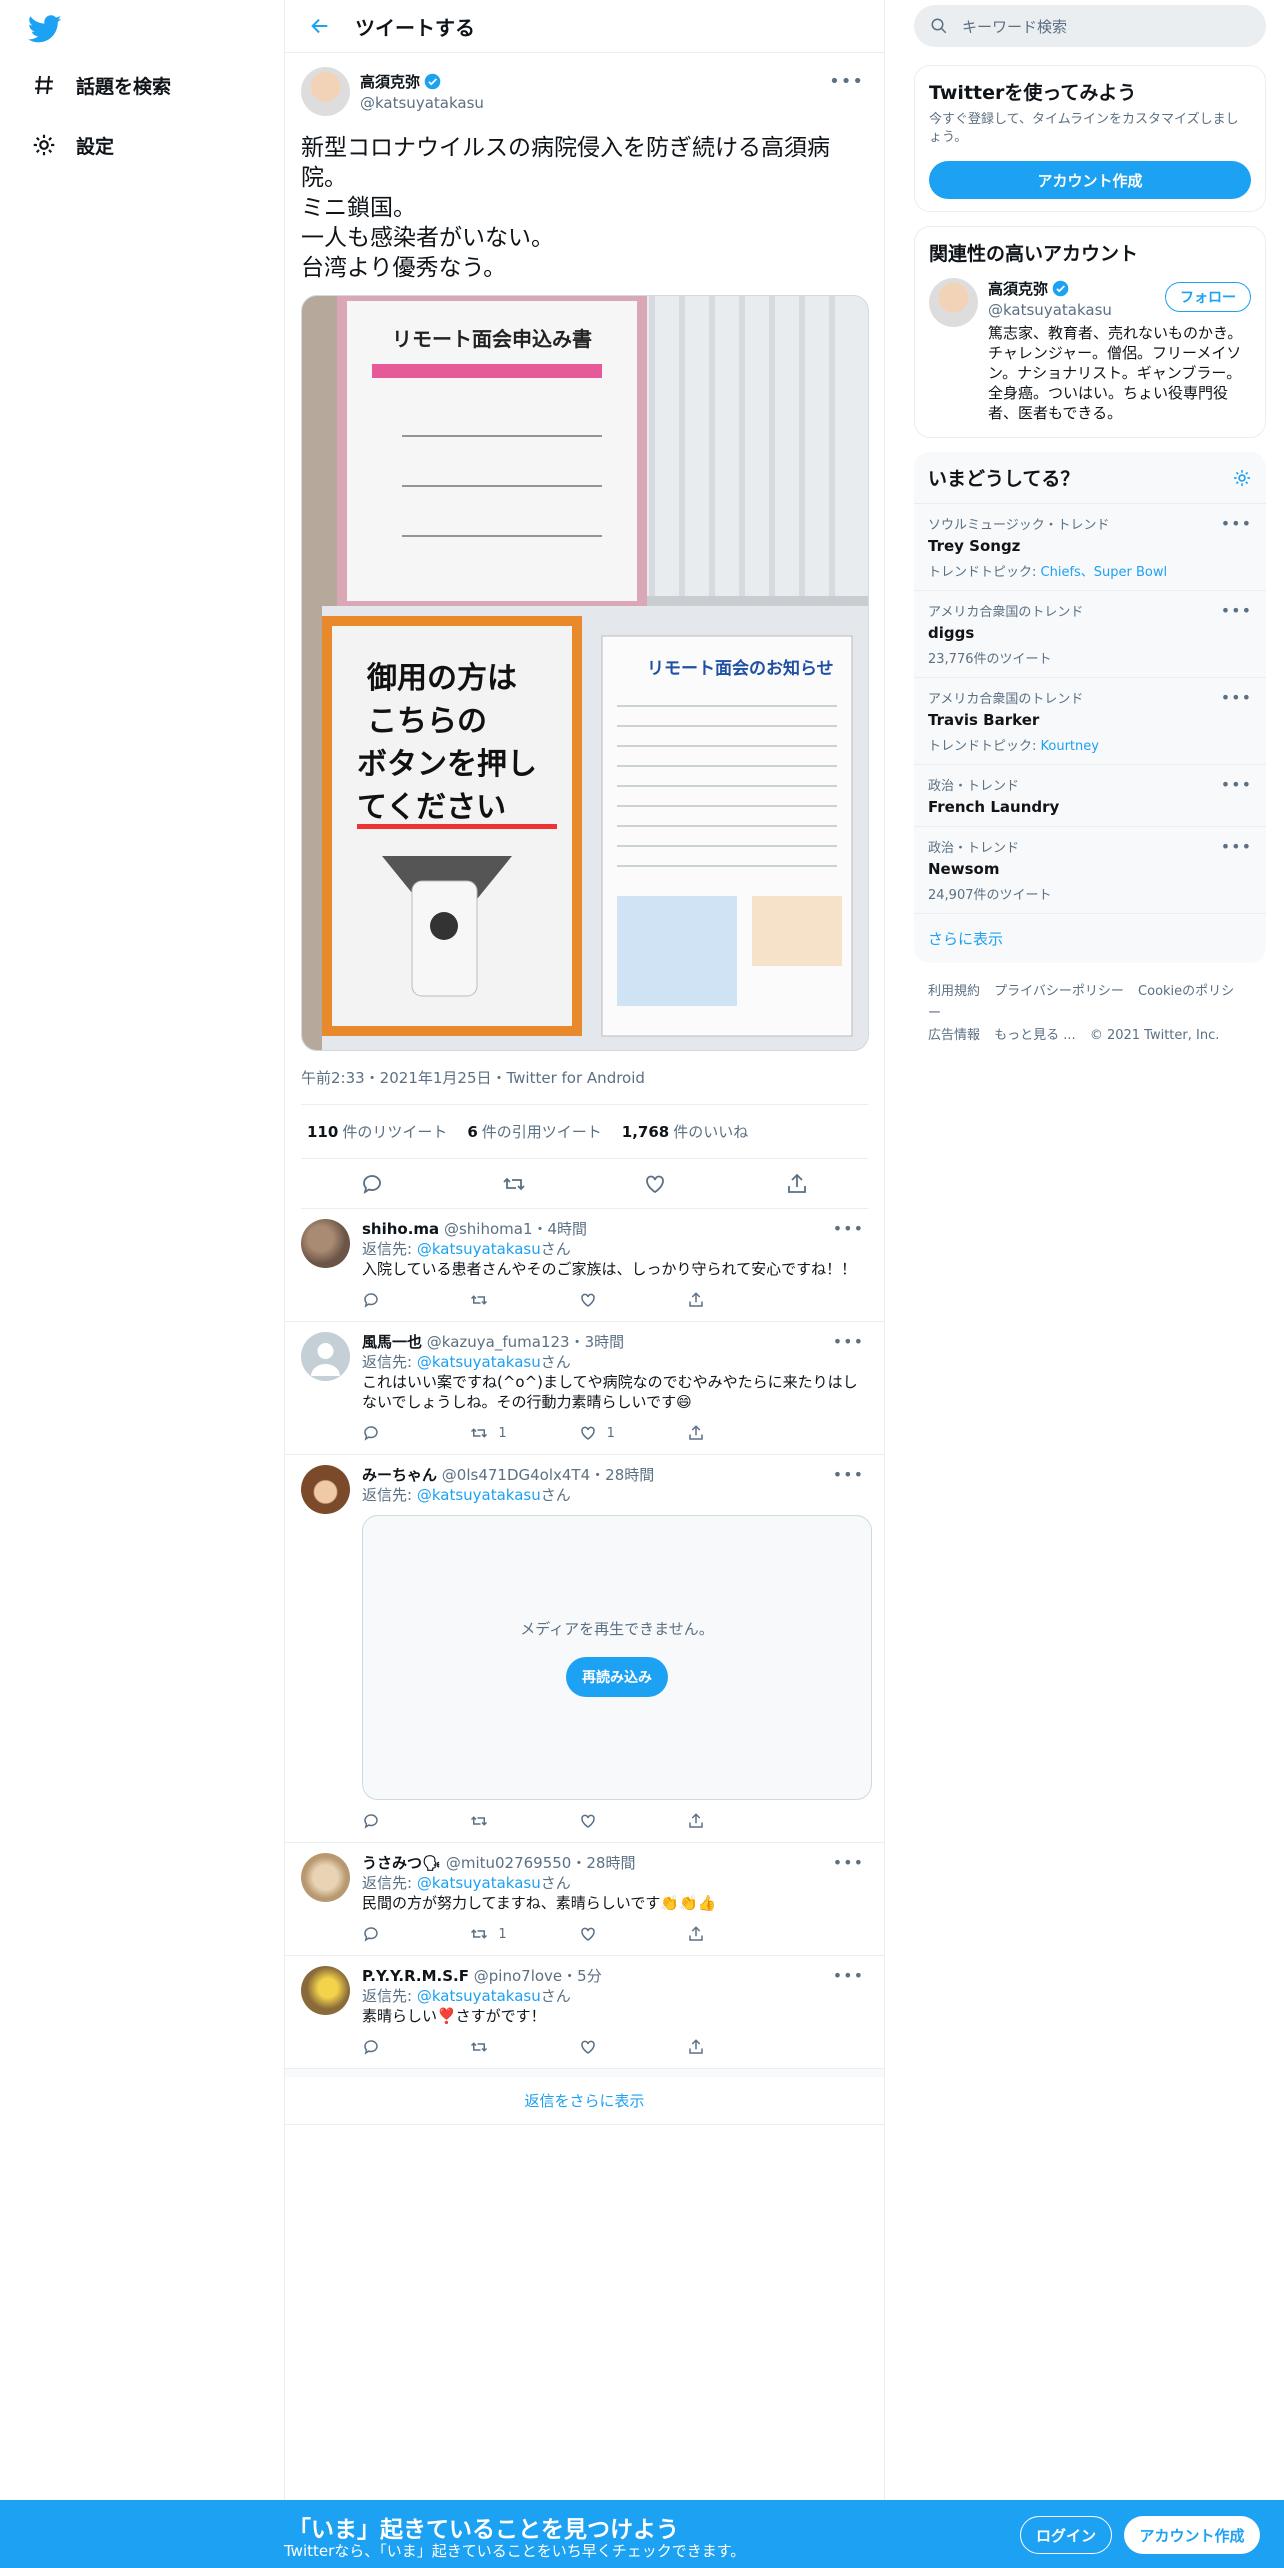 Image resolution: width=1284 pixels, height=2568 pixels. What do you see at coordinates (1208, 297) in the screenshot?
I see `follow-button: フォロー` at bounding box center [1208, 297].